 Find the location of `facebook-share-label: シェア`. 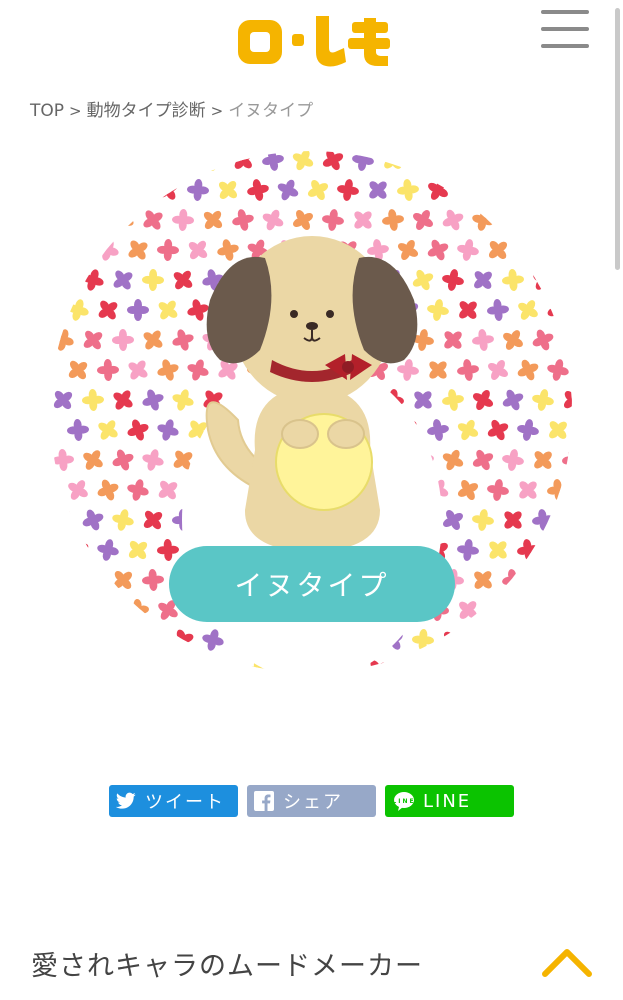

facebook-share-label: シェア is located at coordinates (313, 802).